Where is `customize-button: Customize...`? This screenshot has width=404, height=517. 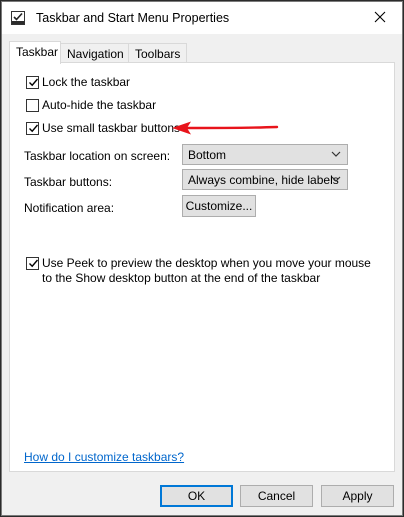
customize-button: Customize... is located at coordinates (219, 206).